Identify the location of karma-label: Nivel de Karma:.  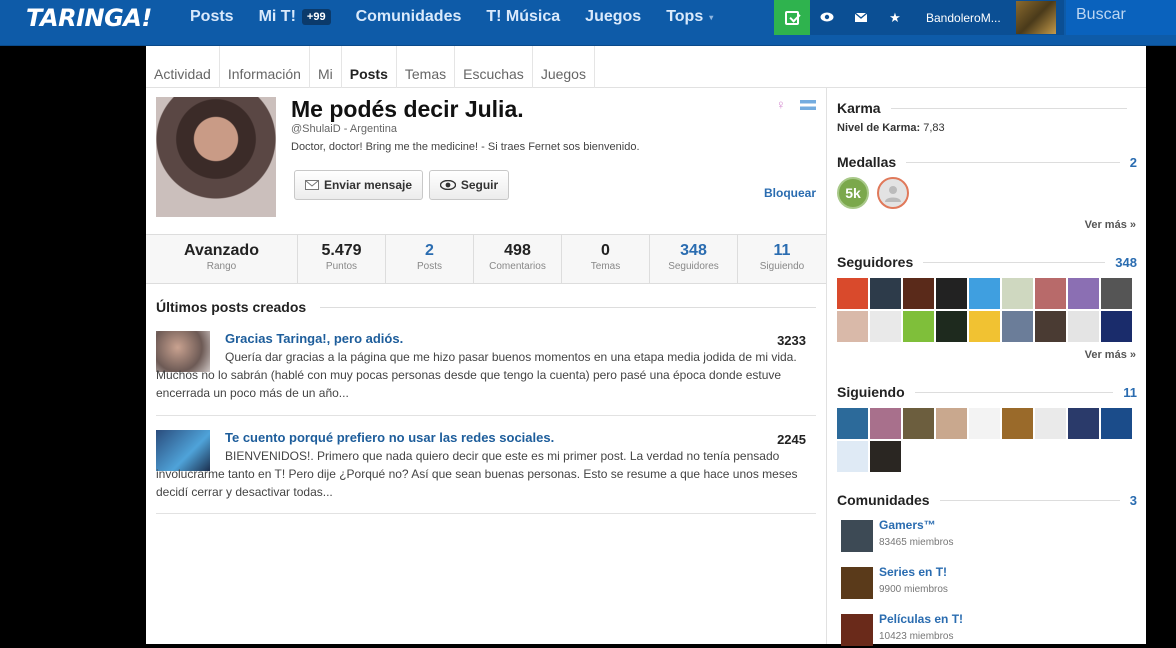
(879, 128).